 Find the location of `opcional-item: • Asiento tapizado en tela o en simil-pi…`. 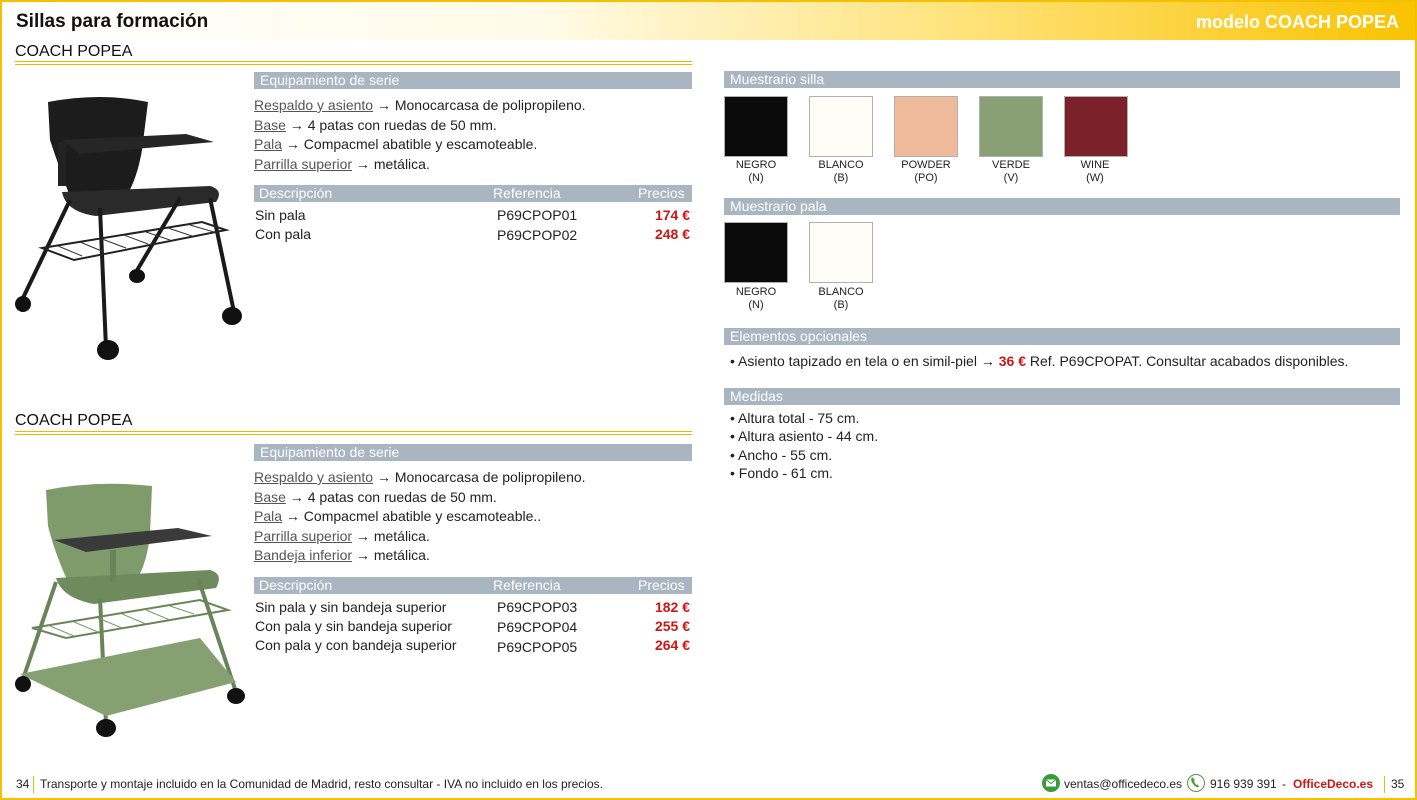

opcional-item: • Asiento tapizado en tela o en simil-pi… is located at coordinates (1039, 361).